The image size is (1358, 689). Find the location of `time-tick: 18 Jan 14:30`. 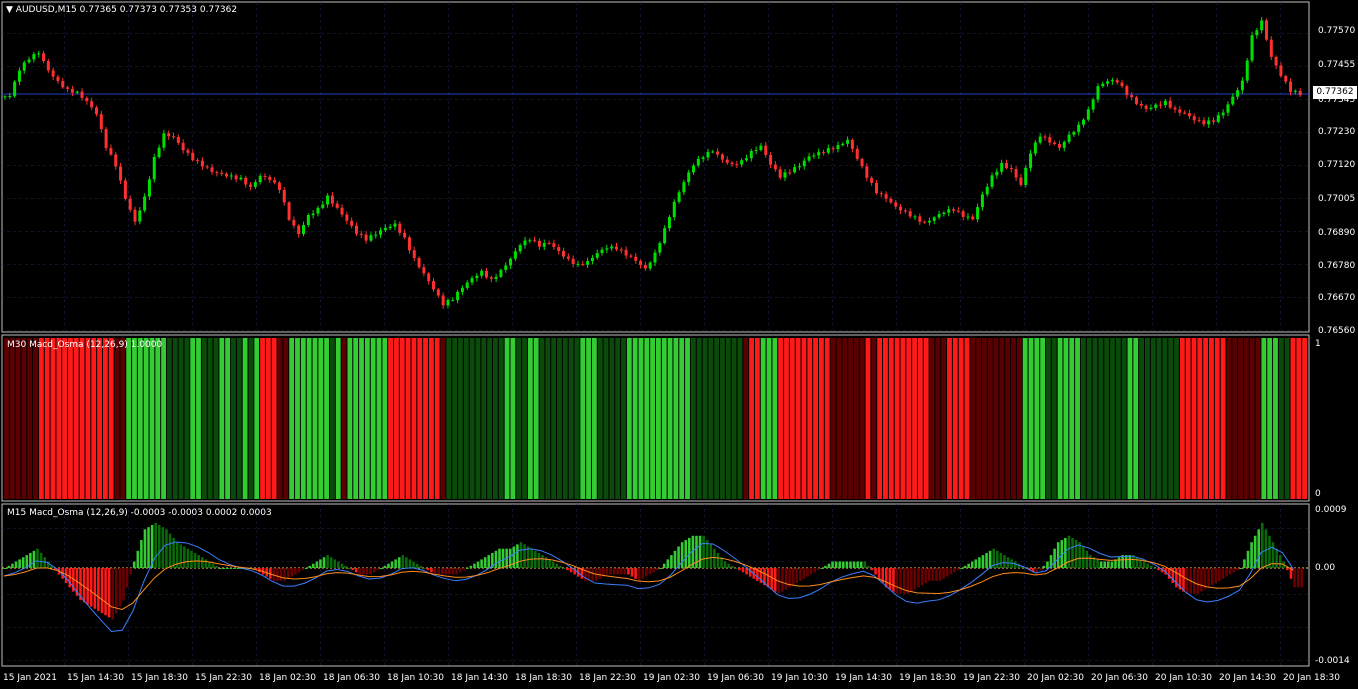

time-tick: 18 Jan 14:30 is located at coordinates (479, 678).